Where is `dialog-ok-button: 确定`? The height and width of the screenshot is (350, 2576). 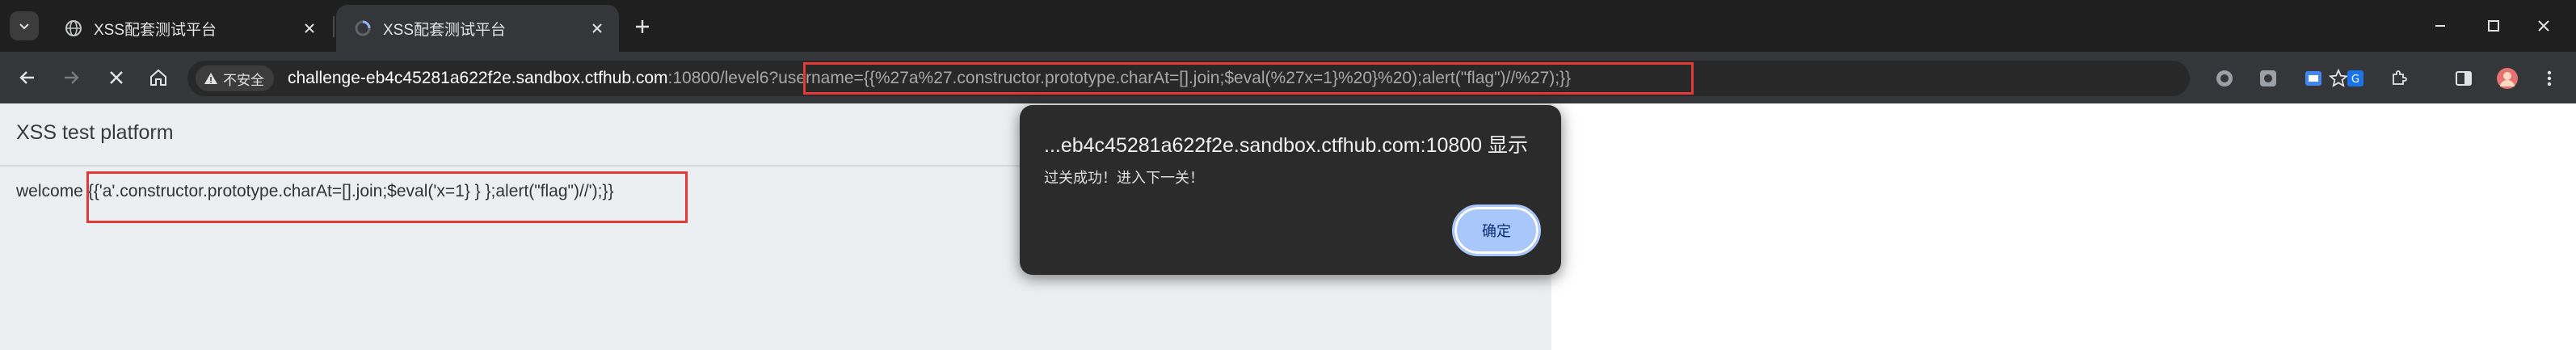
dialog-ok-button: 确定 is located at coordinates (1496, 231).